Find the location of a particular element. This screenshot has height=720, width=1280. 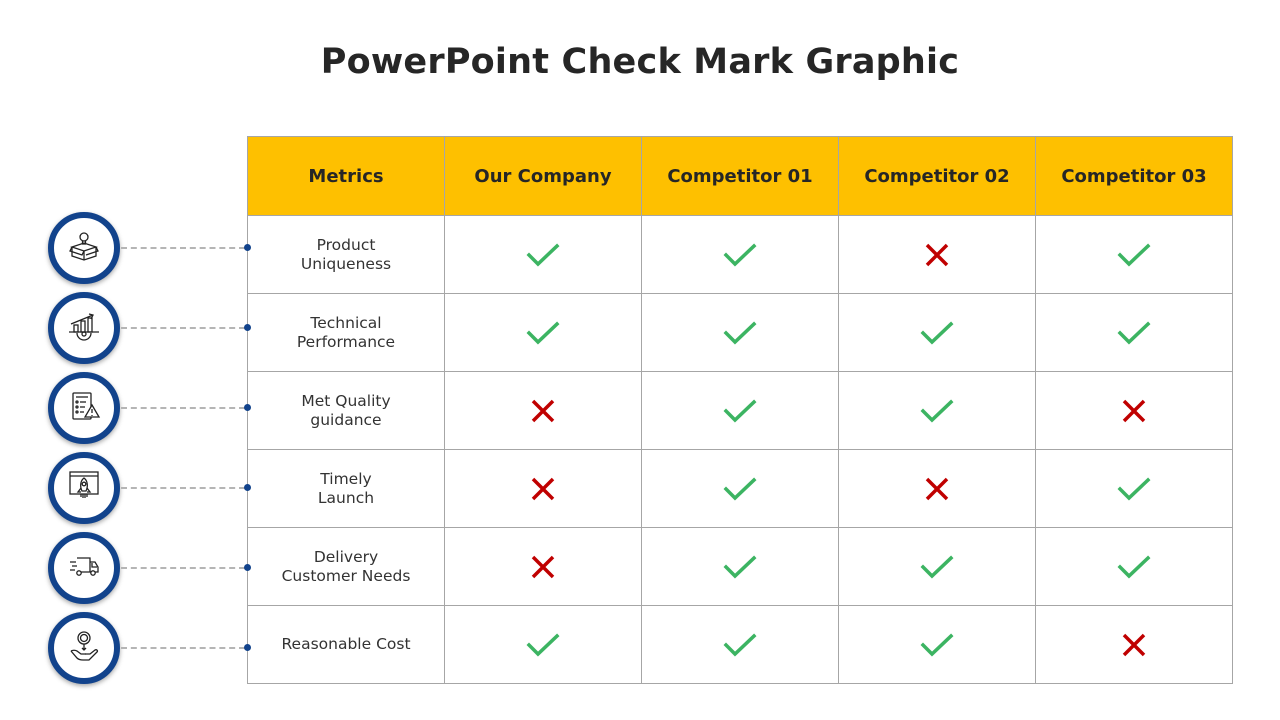

metric-label-line: Product is located at coordinates (346, 244).